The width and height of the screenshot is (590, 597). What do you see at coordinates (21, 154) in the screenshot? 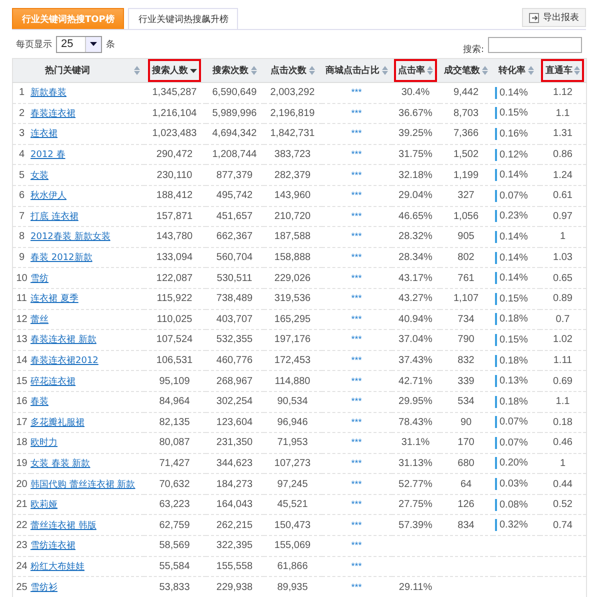
I see `rank-number: 4` at bounding box center [21, 154].